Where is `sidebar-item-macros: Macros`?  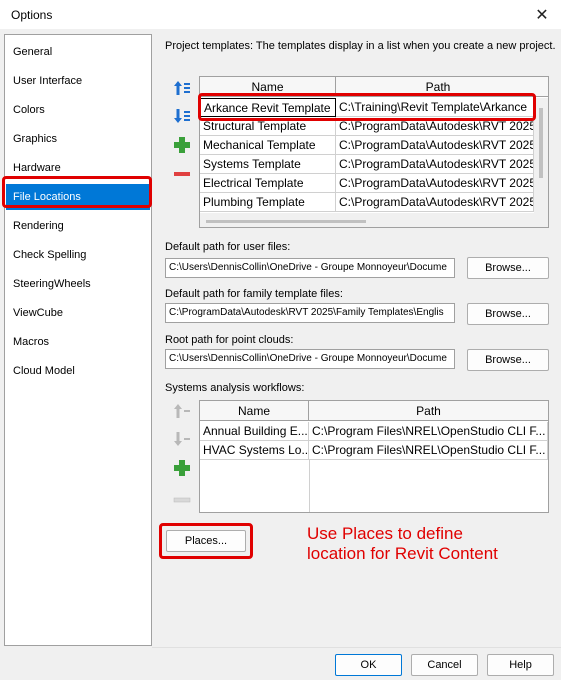 sidebar-item-macros: Macros is located at coordinates (78, 342).